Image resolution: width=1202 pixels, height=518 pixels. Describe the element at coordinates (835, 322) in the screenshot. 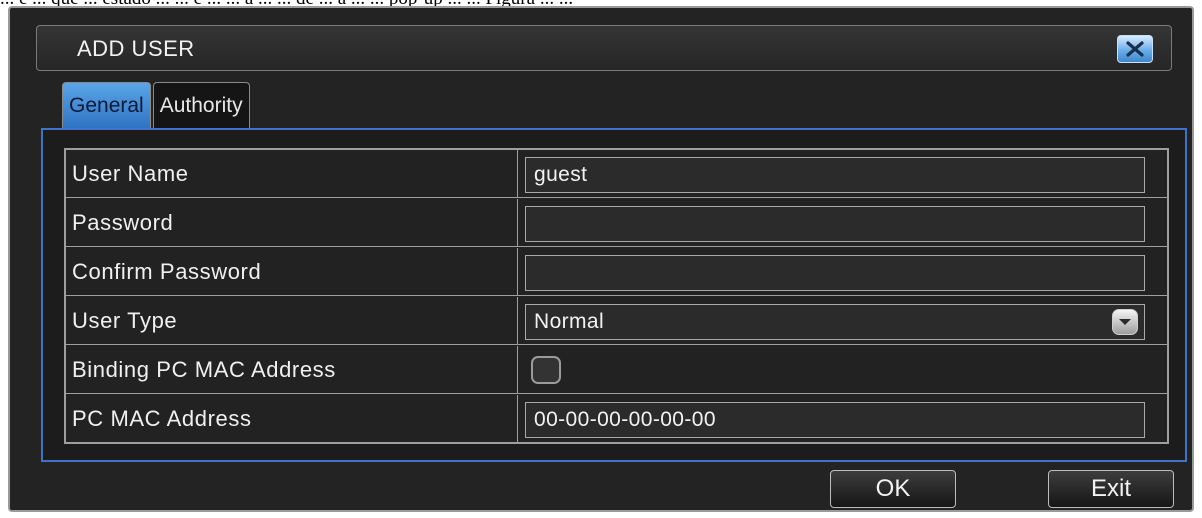

I see `user-type-select: Normal` at that location.